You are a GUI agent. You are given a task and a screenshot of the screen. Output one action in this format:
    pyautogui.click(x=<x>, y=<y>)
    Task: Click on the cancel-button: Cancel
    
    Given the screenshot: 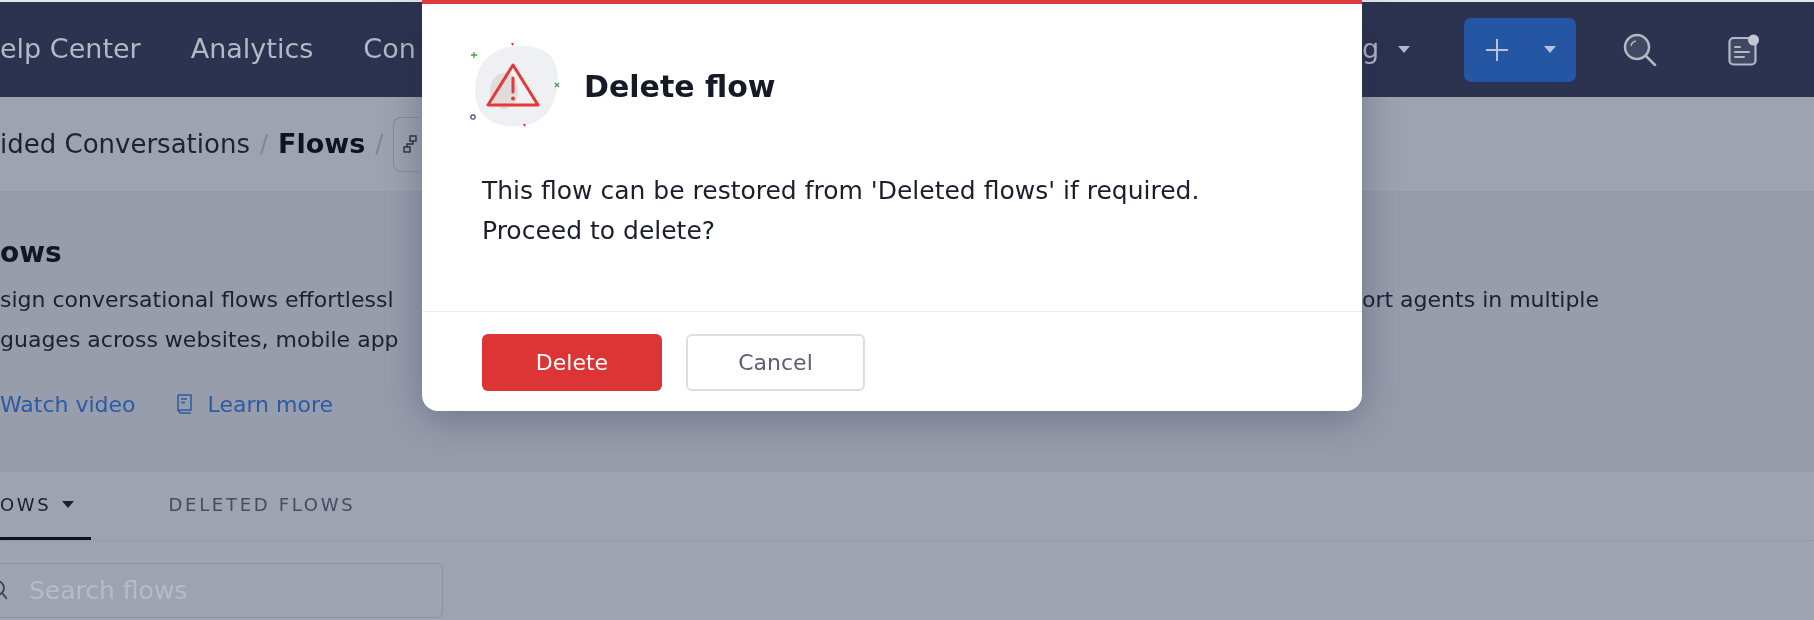 What is the action you would take?
    pyautogui.click(x=775, y=362)
    